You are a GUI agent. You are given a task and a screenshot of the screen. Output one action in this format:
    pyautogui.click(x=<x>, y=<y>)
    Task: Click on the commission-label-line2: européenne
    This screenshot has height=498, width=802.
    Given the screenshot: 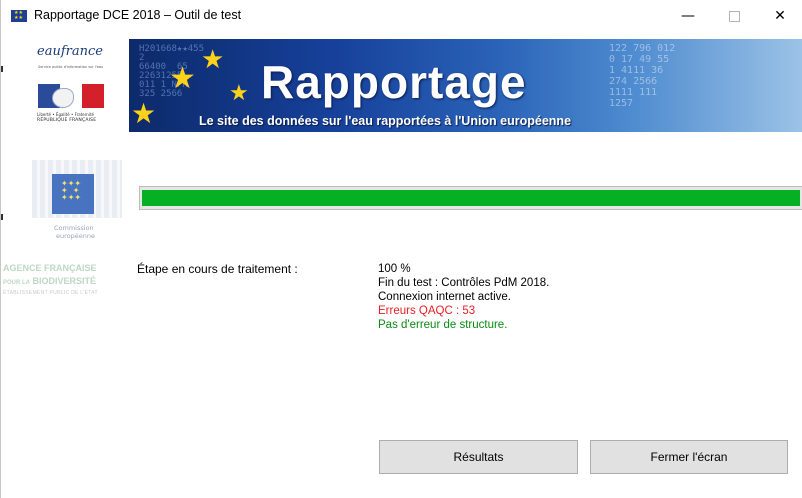 What is the action you would take?
    pyautogui.click(x=75, y=236)
    